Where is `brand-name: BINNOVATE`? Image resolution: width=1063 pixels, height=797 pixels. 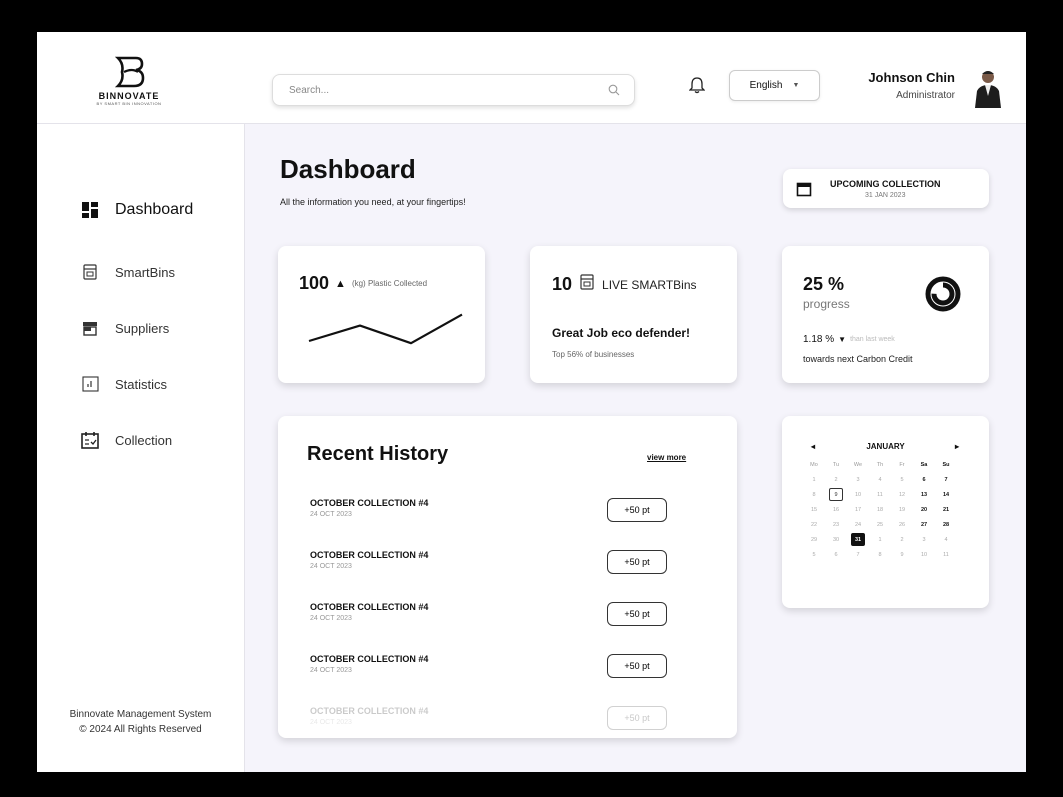 brand-name: BINNOVATE is located at coordinates (129, 96).